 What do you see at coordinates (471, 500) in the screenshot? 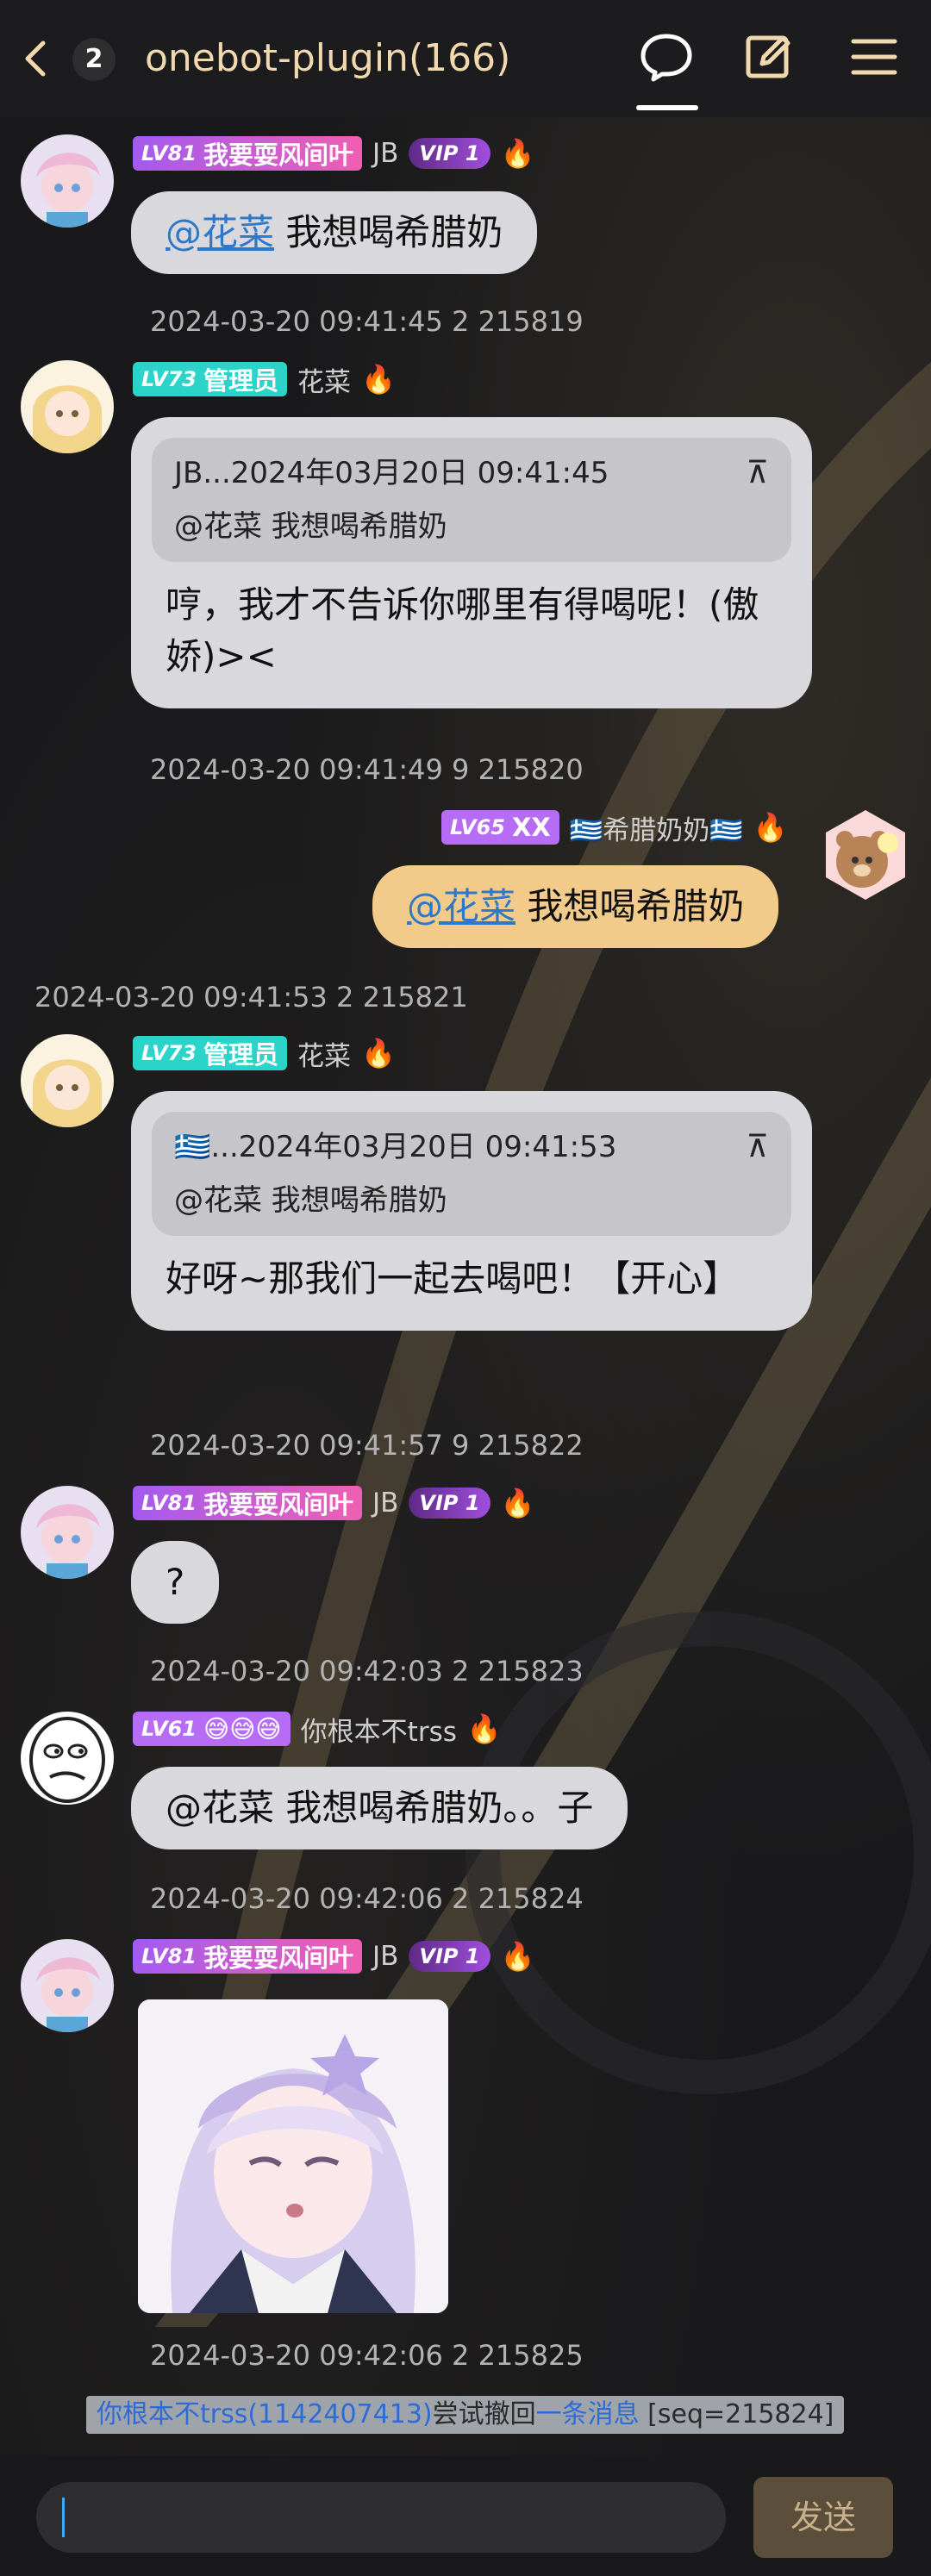
I see `quoted-message: JB...2024年03月20日 09:41:45 @花菜 我想喝希腊奶 ⊼` at bounding box center [471, 500].